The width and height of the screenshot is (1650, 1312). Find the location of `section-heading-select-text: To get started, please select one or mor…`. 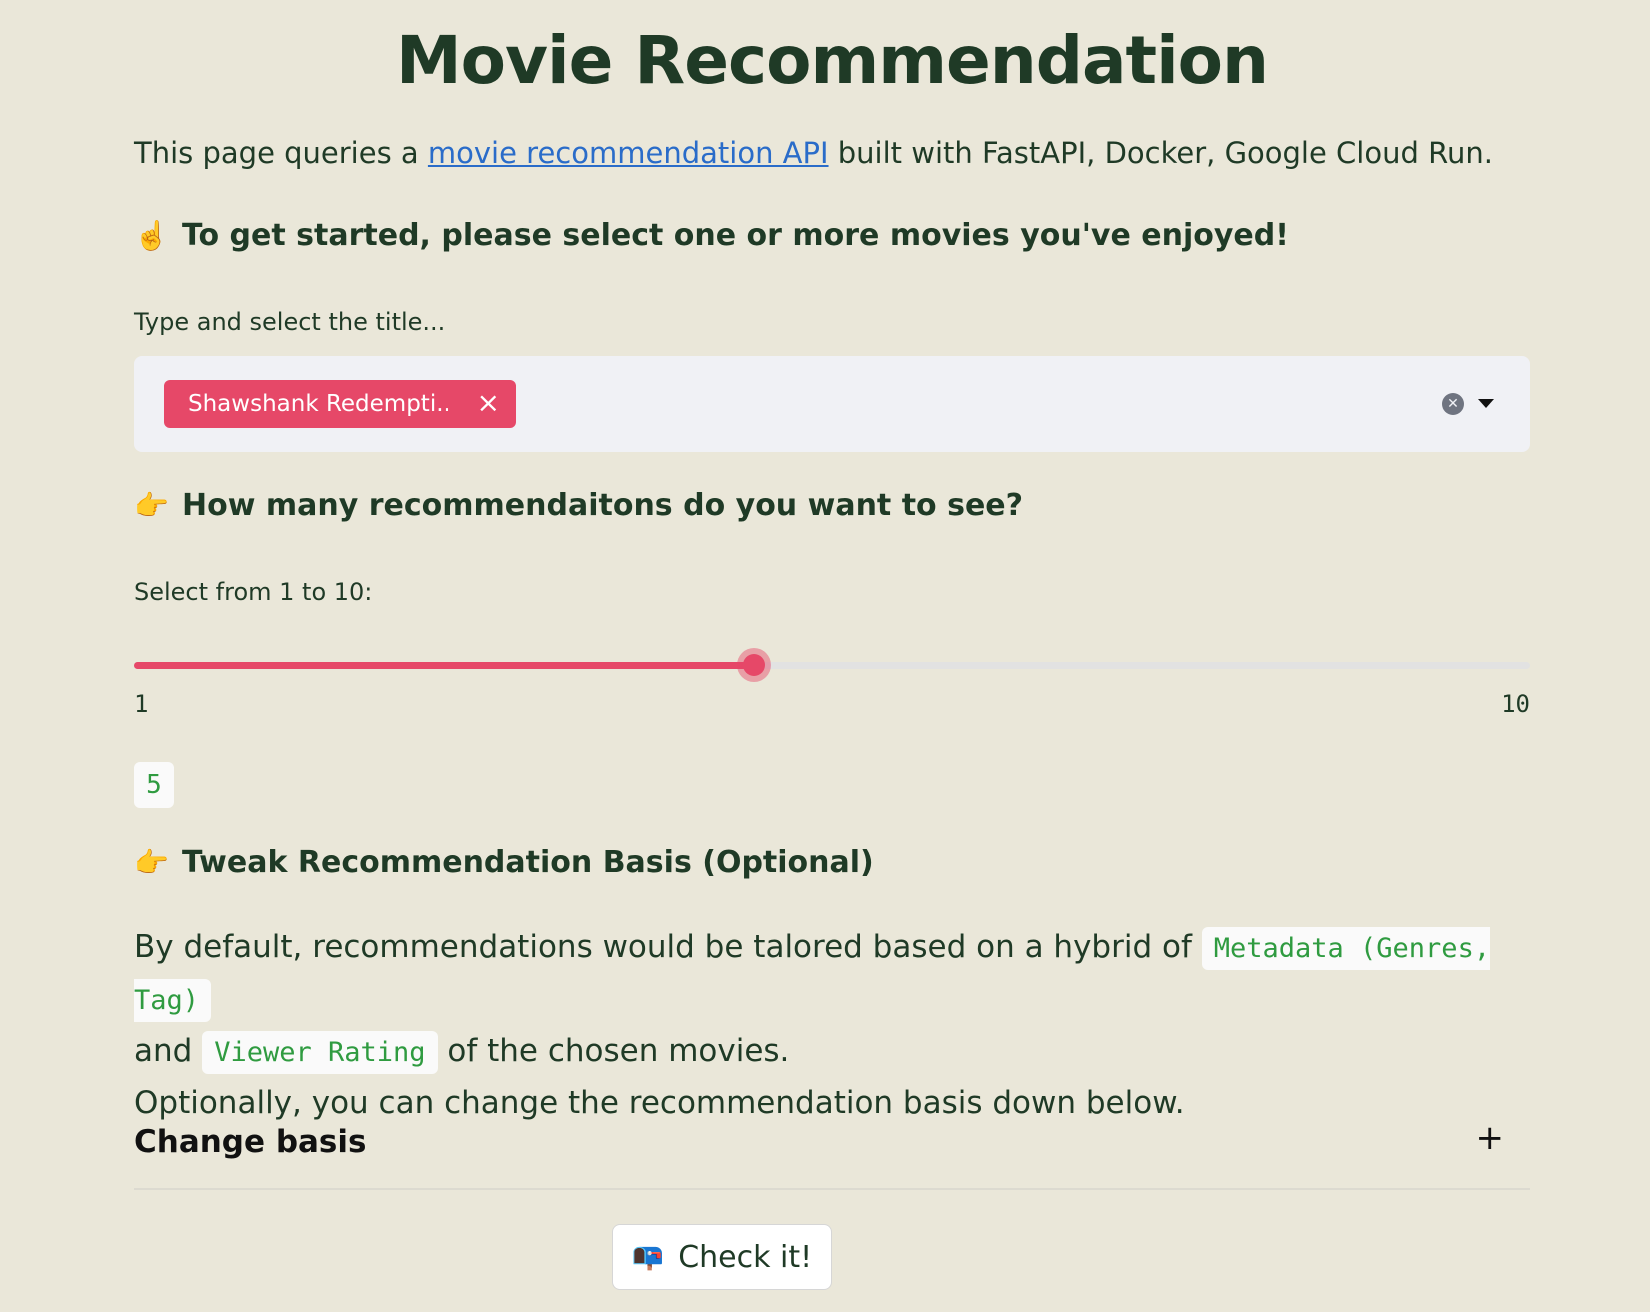

section-heading-select-text: To get started, please select one or mor… is located at coordinates (735, 235).